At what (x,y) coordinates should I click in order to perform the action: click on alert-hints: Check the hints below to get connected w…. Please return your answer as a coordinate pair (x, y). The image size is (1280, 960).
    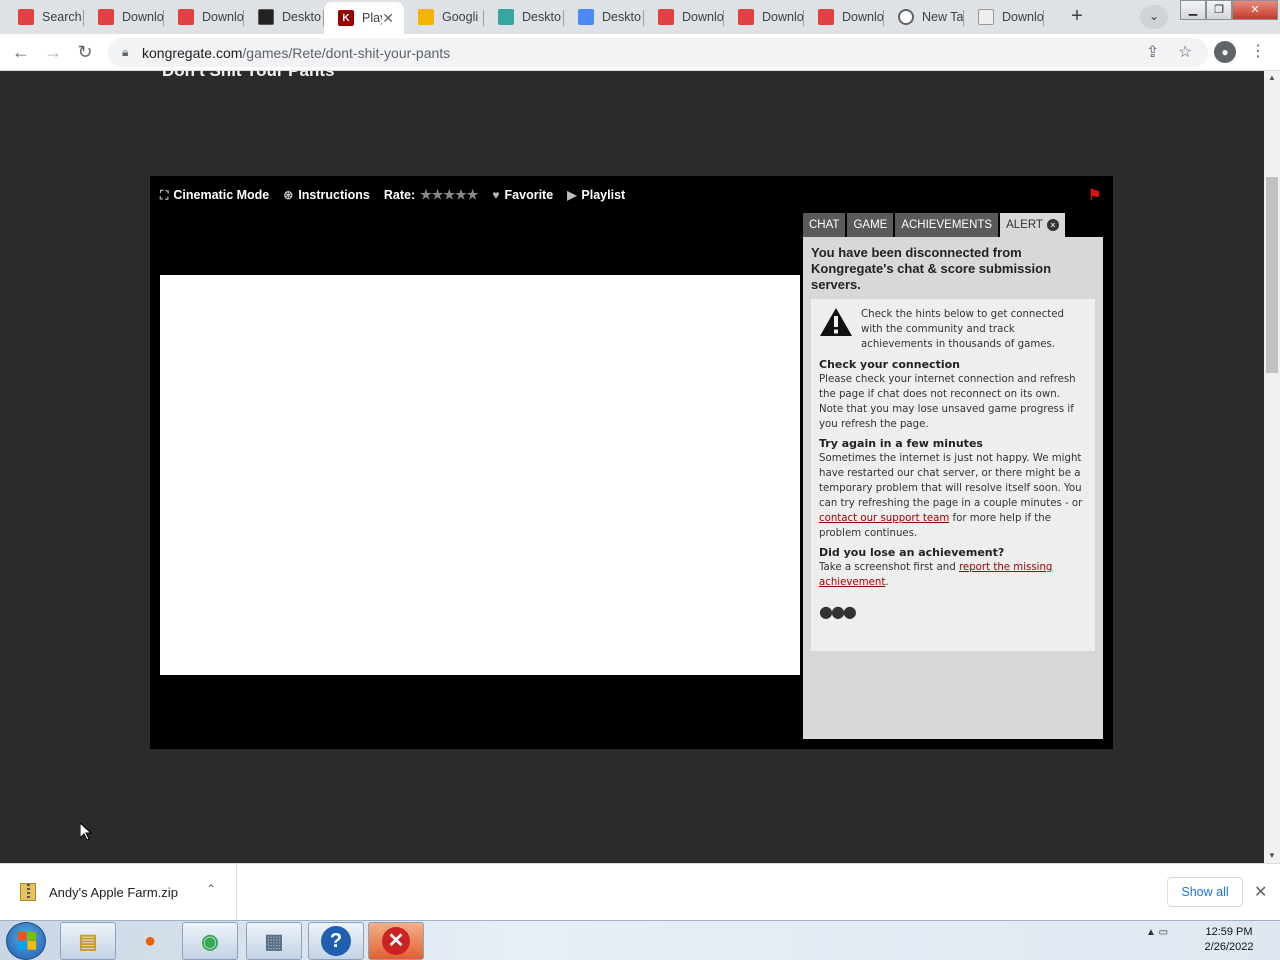
    Looking at the image, I should click on (953, 475).